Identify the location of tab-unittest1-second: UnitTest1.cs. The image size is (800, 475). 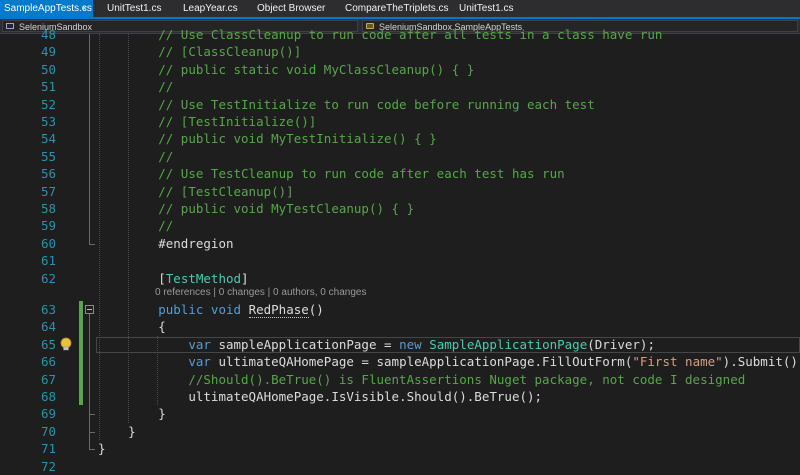
(495, 8).